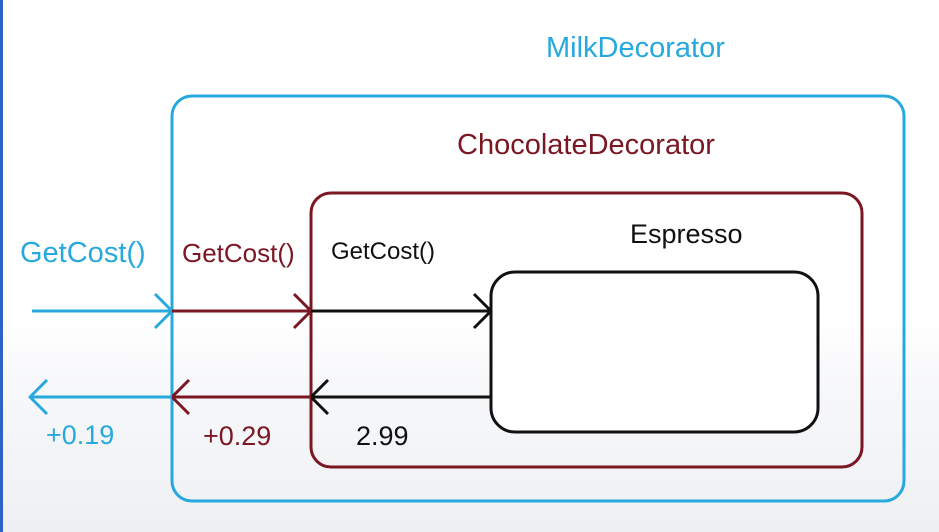 Image resolution: width=939 pixels, height=532 pixels. What do you see at coordinates (237, 436) in the screenshot?
I see `chocolate-return-value: +0.29` at bounding box center [237, 436].